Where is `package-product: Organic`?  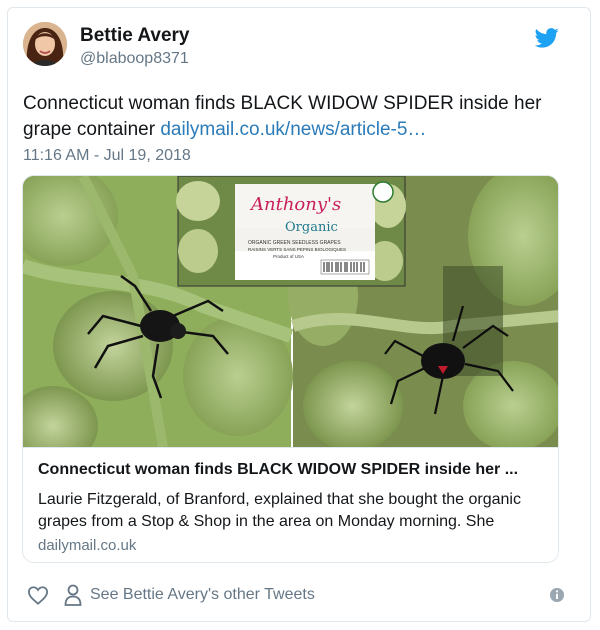
package-product: Organic is located at coordinates (311, 227).